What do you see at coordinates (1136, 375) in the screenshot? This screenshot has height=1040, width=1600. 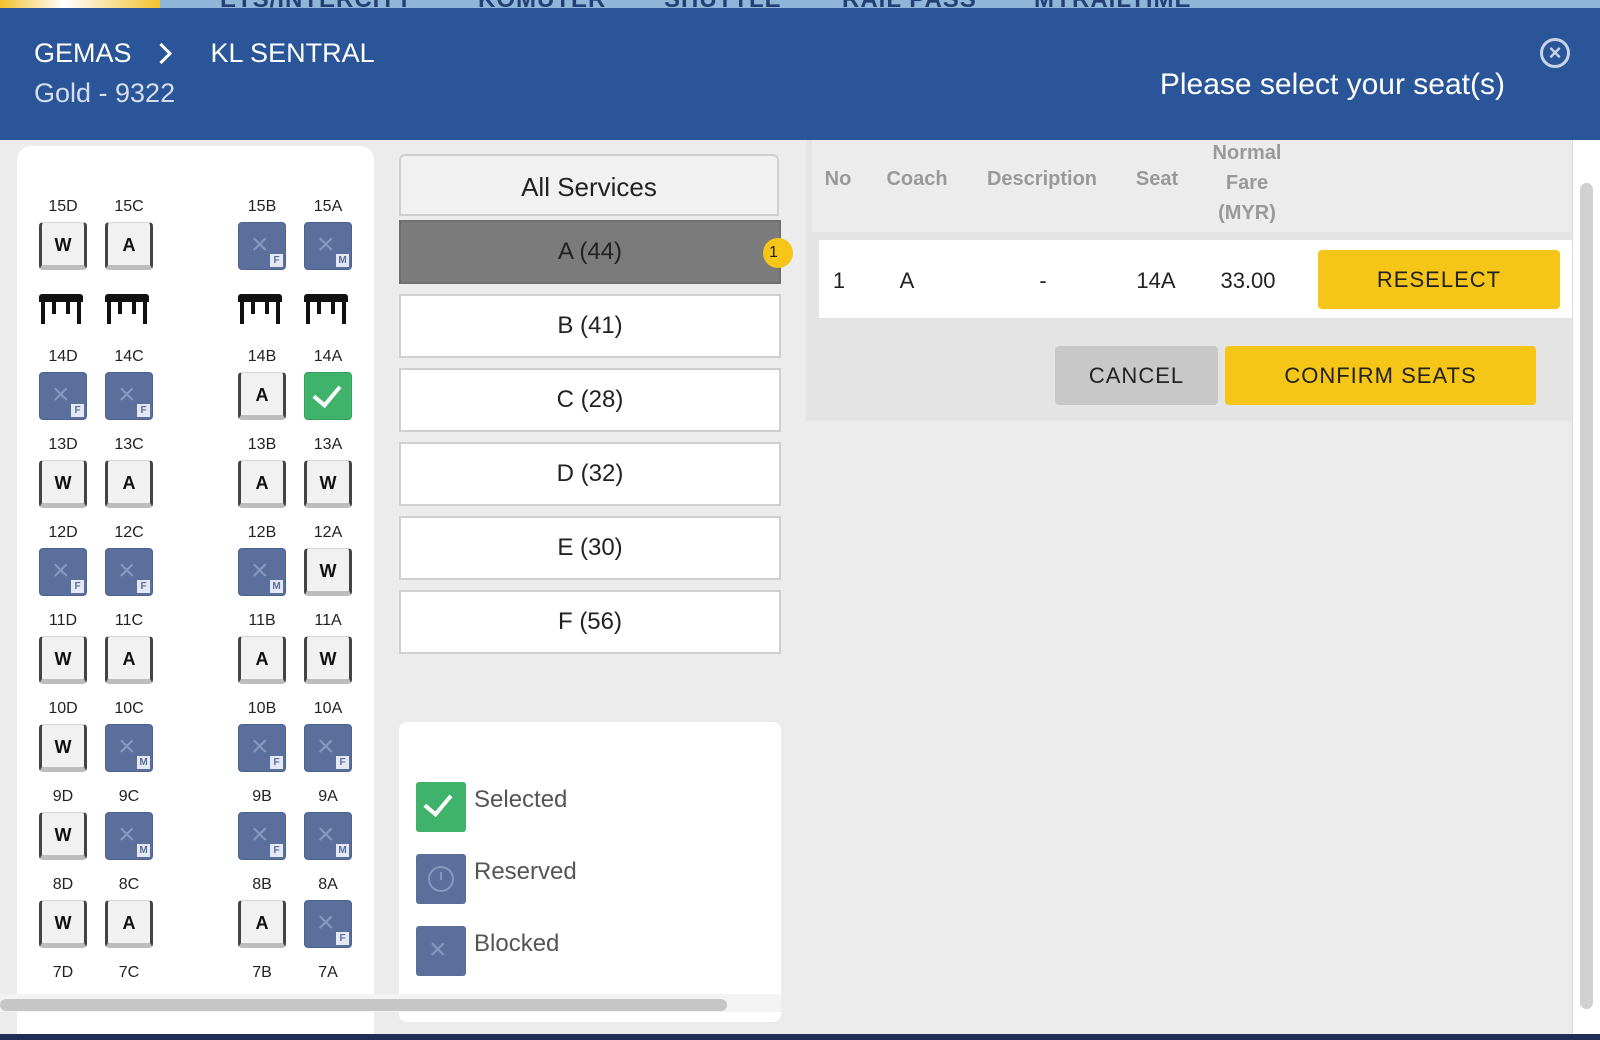 I see `cancel-button: CANCEL` at bounding box center [1136, 375].